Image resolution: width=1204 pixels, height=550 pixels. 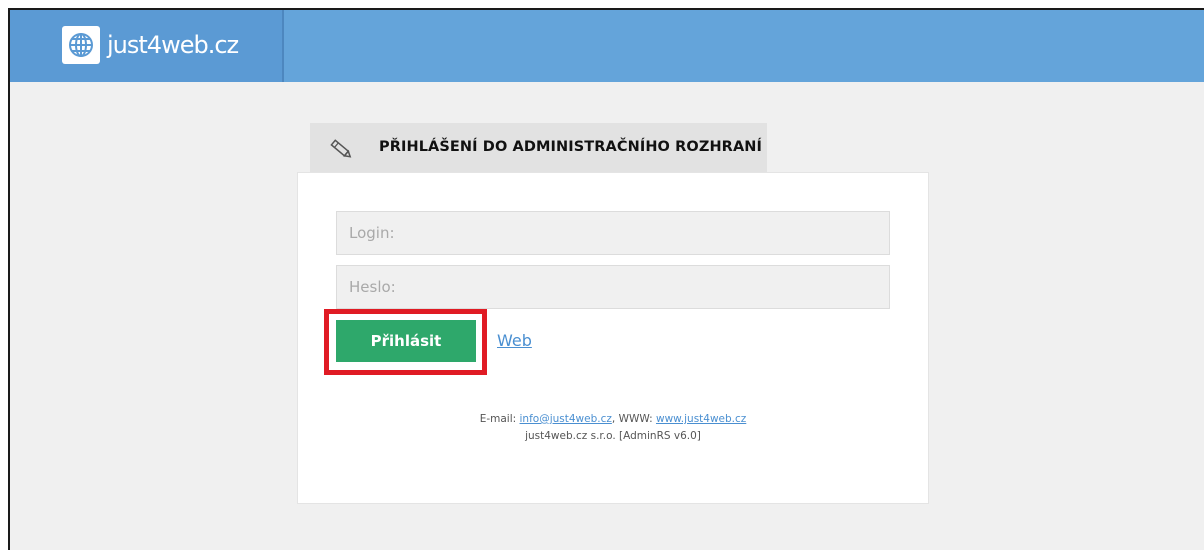 I want to click on login-button: Přihlásit, so click(x=406, y=341).